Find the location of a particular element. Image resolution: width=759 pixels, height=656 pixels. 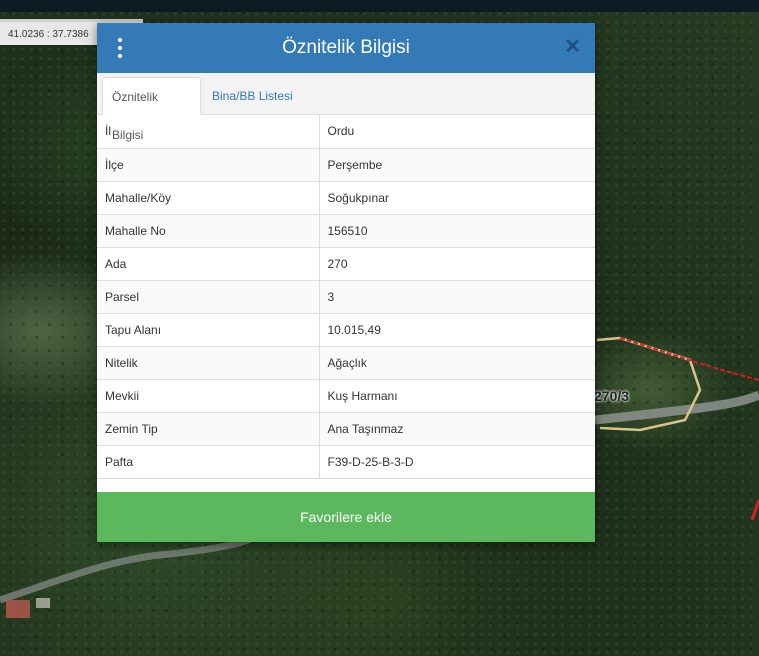

row-key: Zemin Tip is located at coordinates (208, 429).